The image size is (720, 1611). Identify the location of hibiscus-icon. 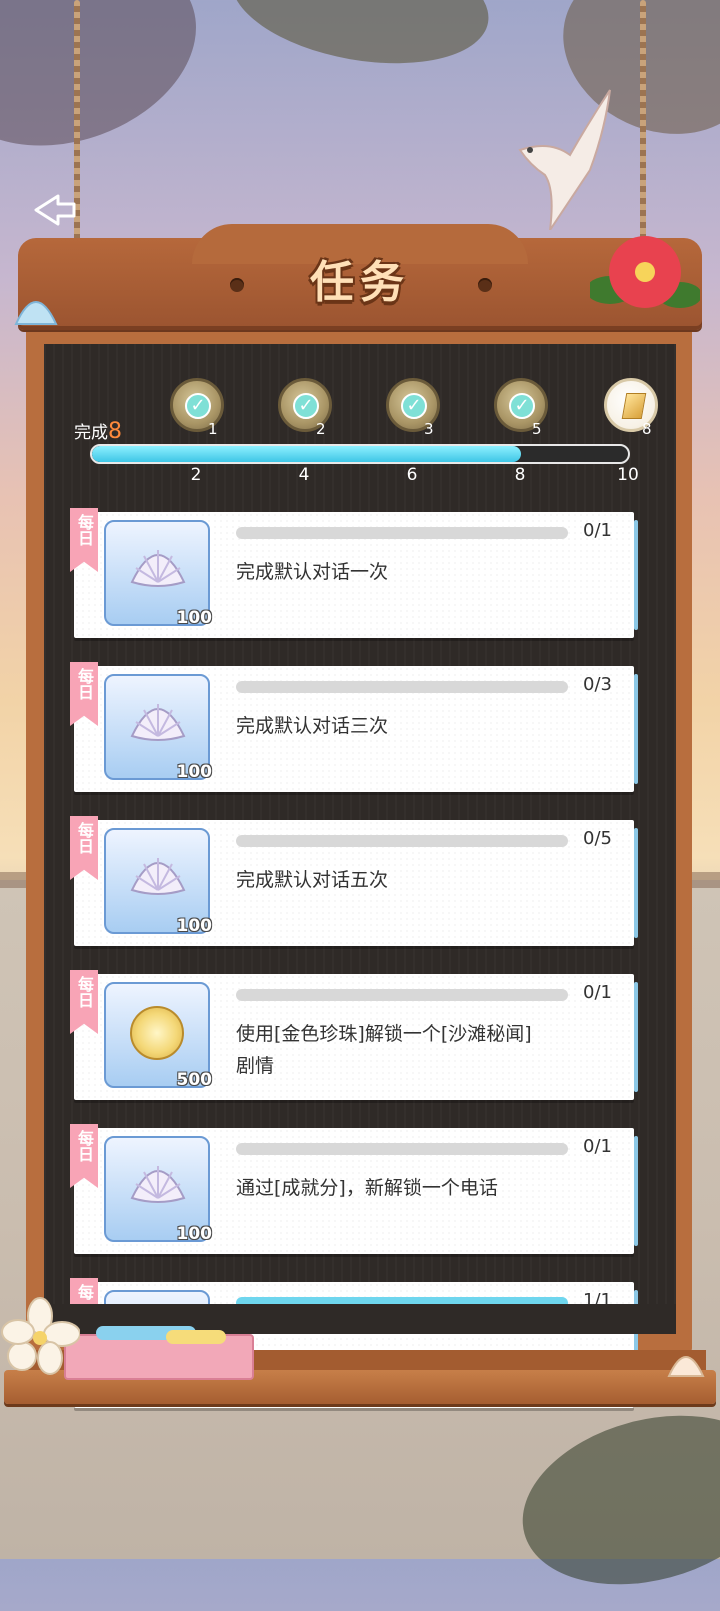
(645, 272).